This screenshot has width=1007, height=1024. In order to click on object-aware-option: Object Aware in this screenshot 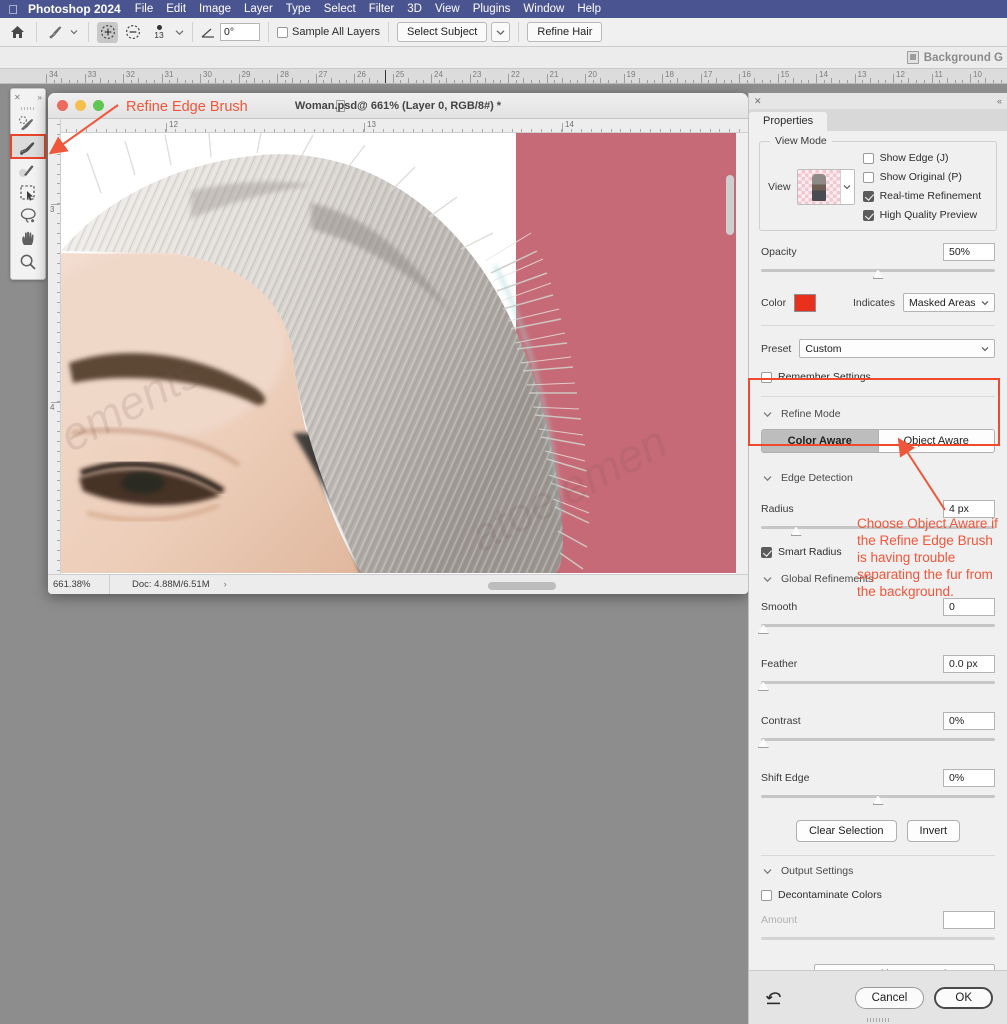, I will do `click(935, 441)`.